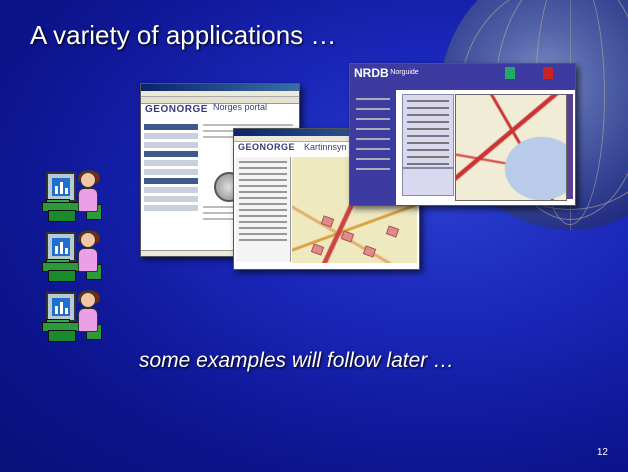  I want to click on nrdb-logo: NRDB, so click(371, 73).